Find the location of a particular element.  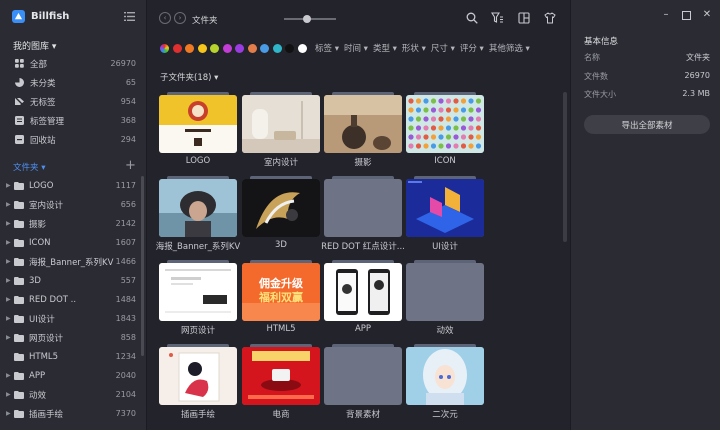

folder-card: 海报_Banner_系列KV is located at coordinates (198, 214).